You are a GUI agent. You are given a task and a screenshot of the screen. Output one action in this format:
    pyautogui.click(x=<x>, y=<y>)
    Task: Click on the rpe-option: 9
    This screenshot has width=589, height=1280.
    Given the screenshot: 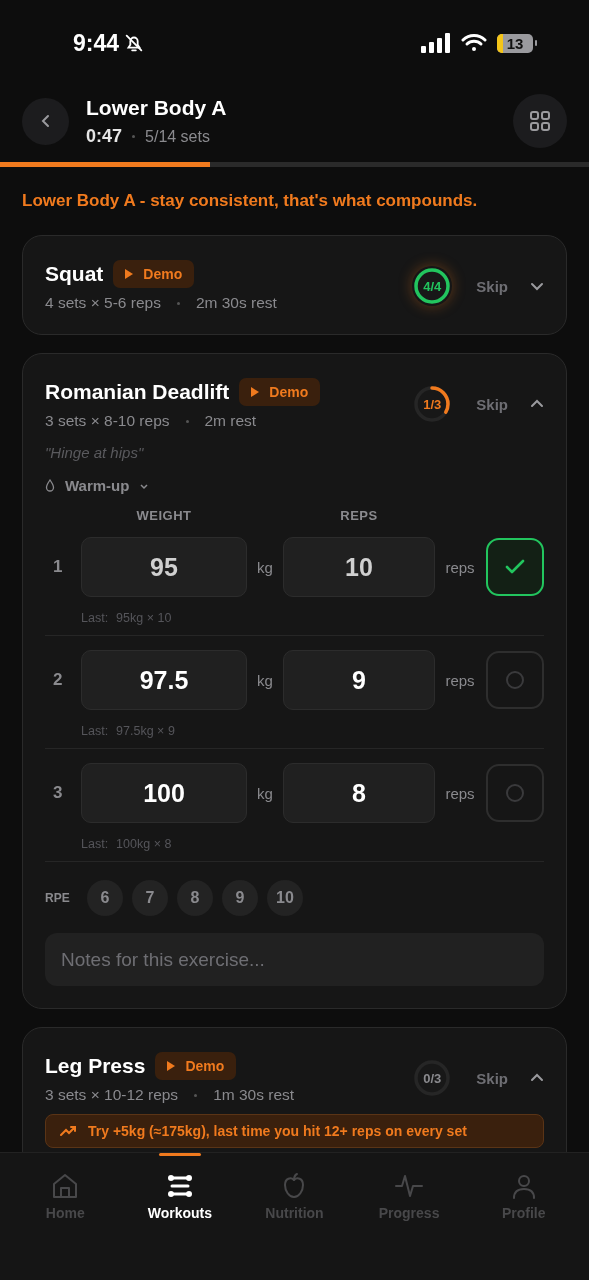 What is the action you would take?
    pyautogui.click(x=240, y=898)
    